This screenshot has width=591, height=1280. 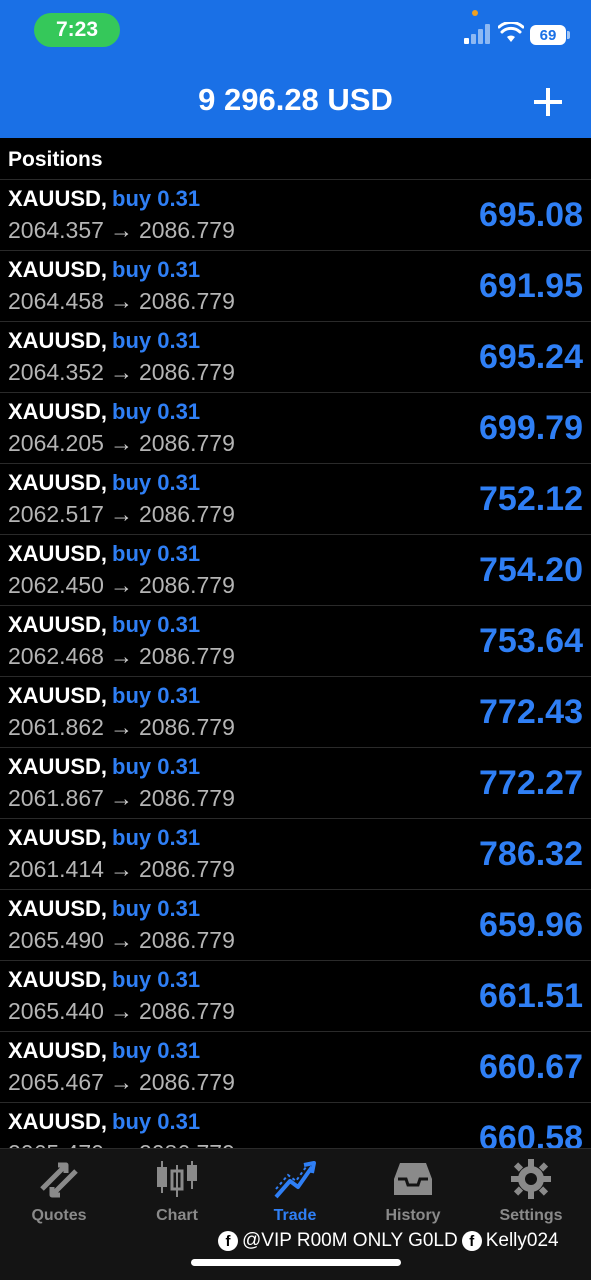 What do you see at coordinates (295, 1125) in the screenshot?
I see `position-row: XAUUSD,buy 0.31 2065.470 → 2086.779 660.58` at bounding box center [295, 1125].